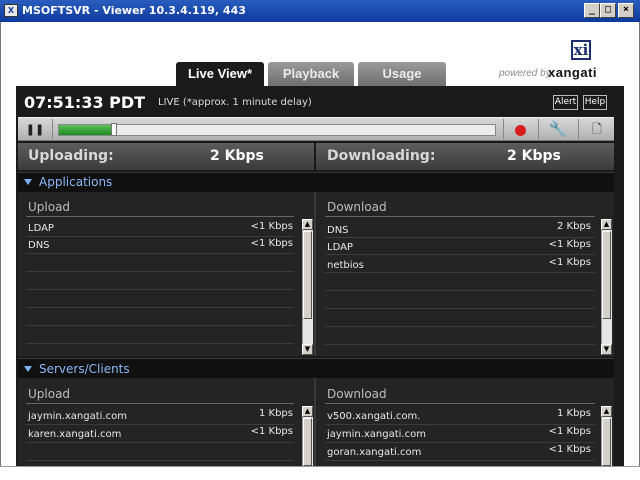 The width and height of the screenshot is (640, 480). Describe the element at coordinates (71, 156) in the screenshot. I see `uploading-label: Uploading:` at that location.